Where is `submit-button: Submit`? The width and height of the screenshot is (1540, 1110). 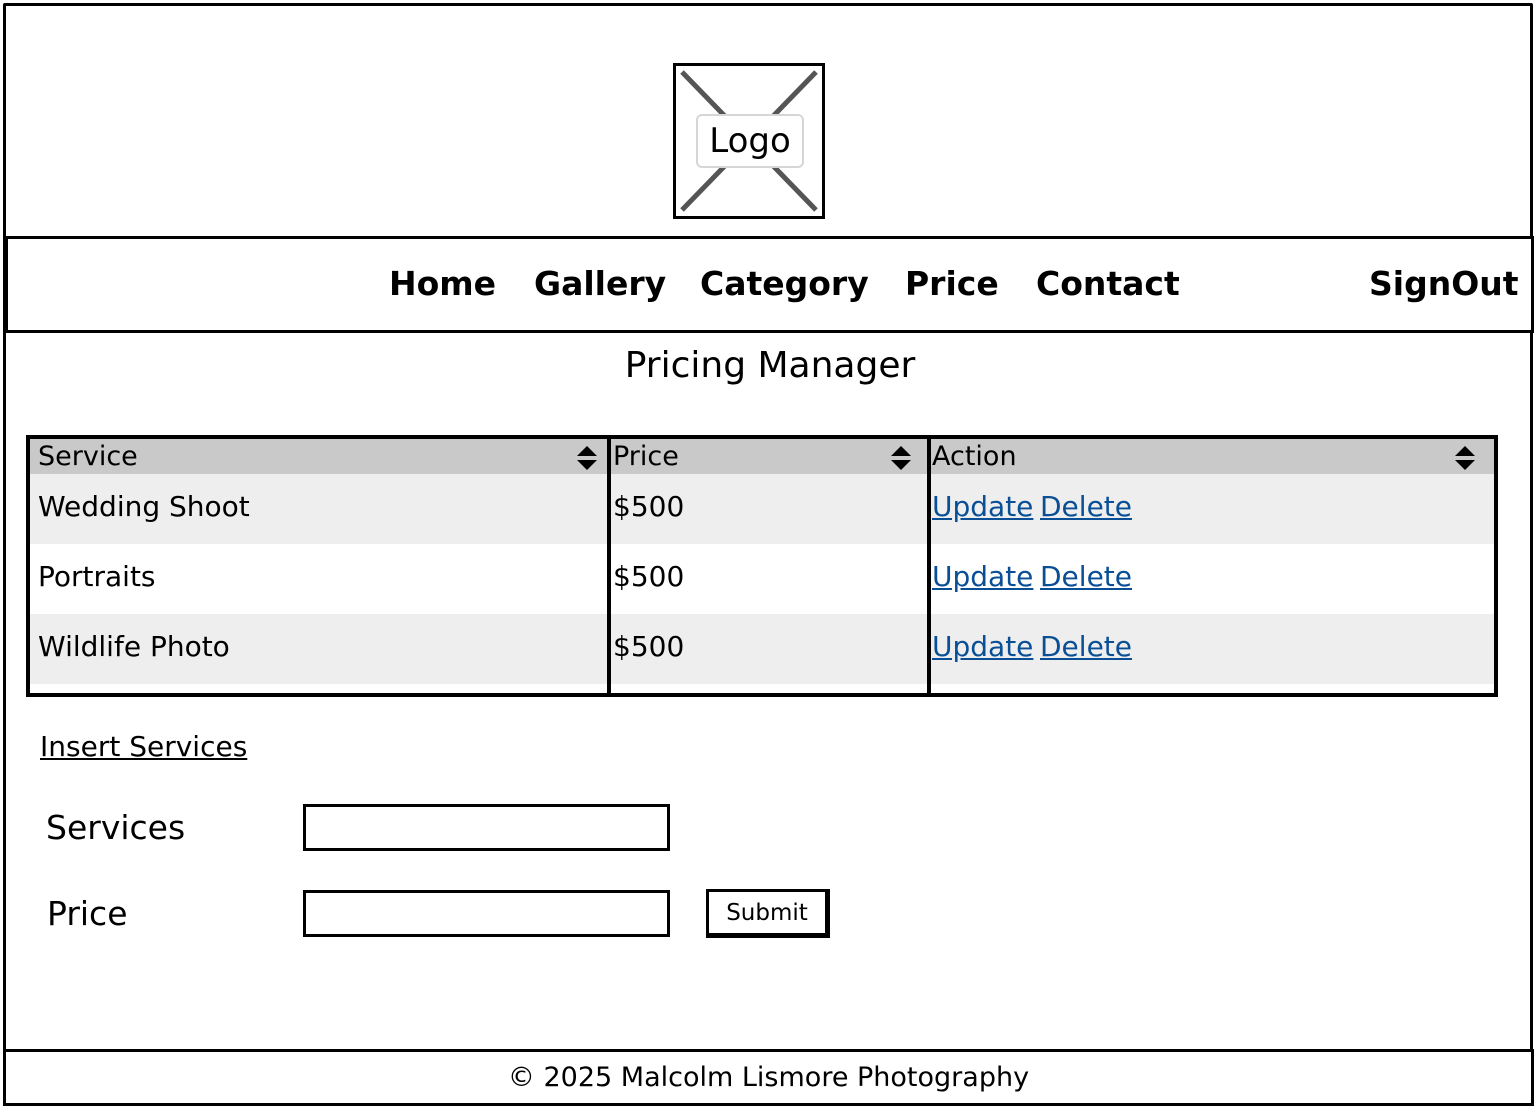
submit-button: Submit is located at coordinates (768, 913).